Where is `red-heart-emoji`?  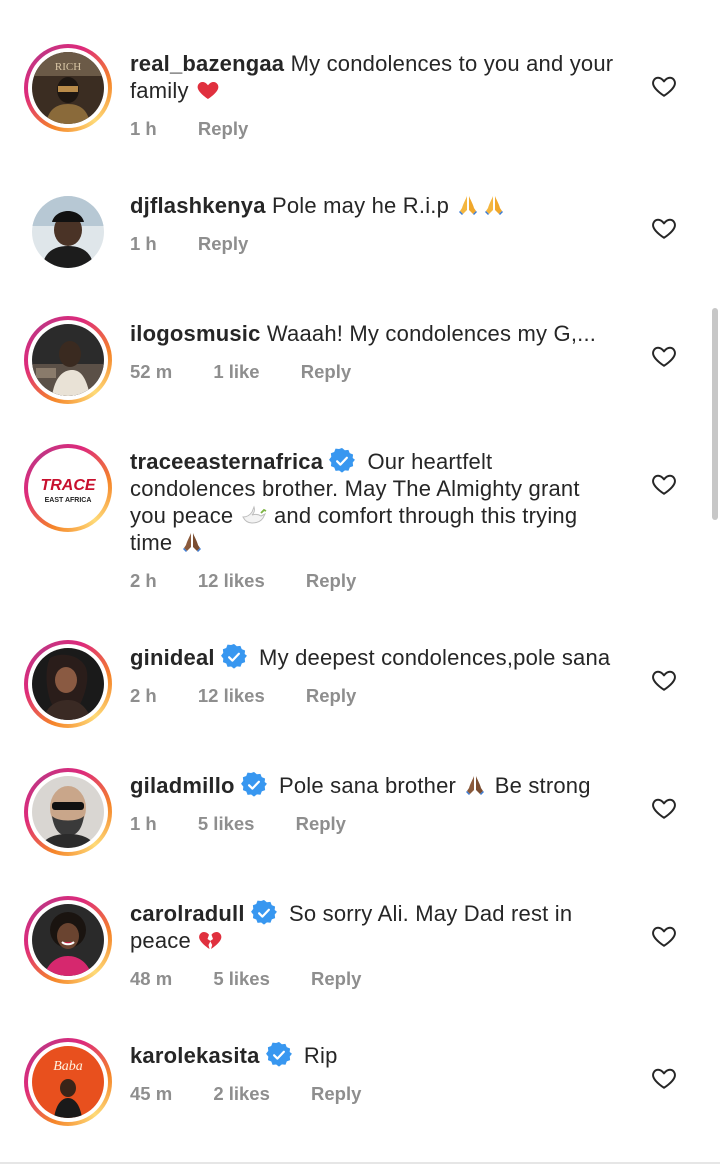 red-heart-emoji is located at coordinates (208, 90).